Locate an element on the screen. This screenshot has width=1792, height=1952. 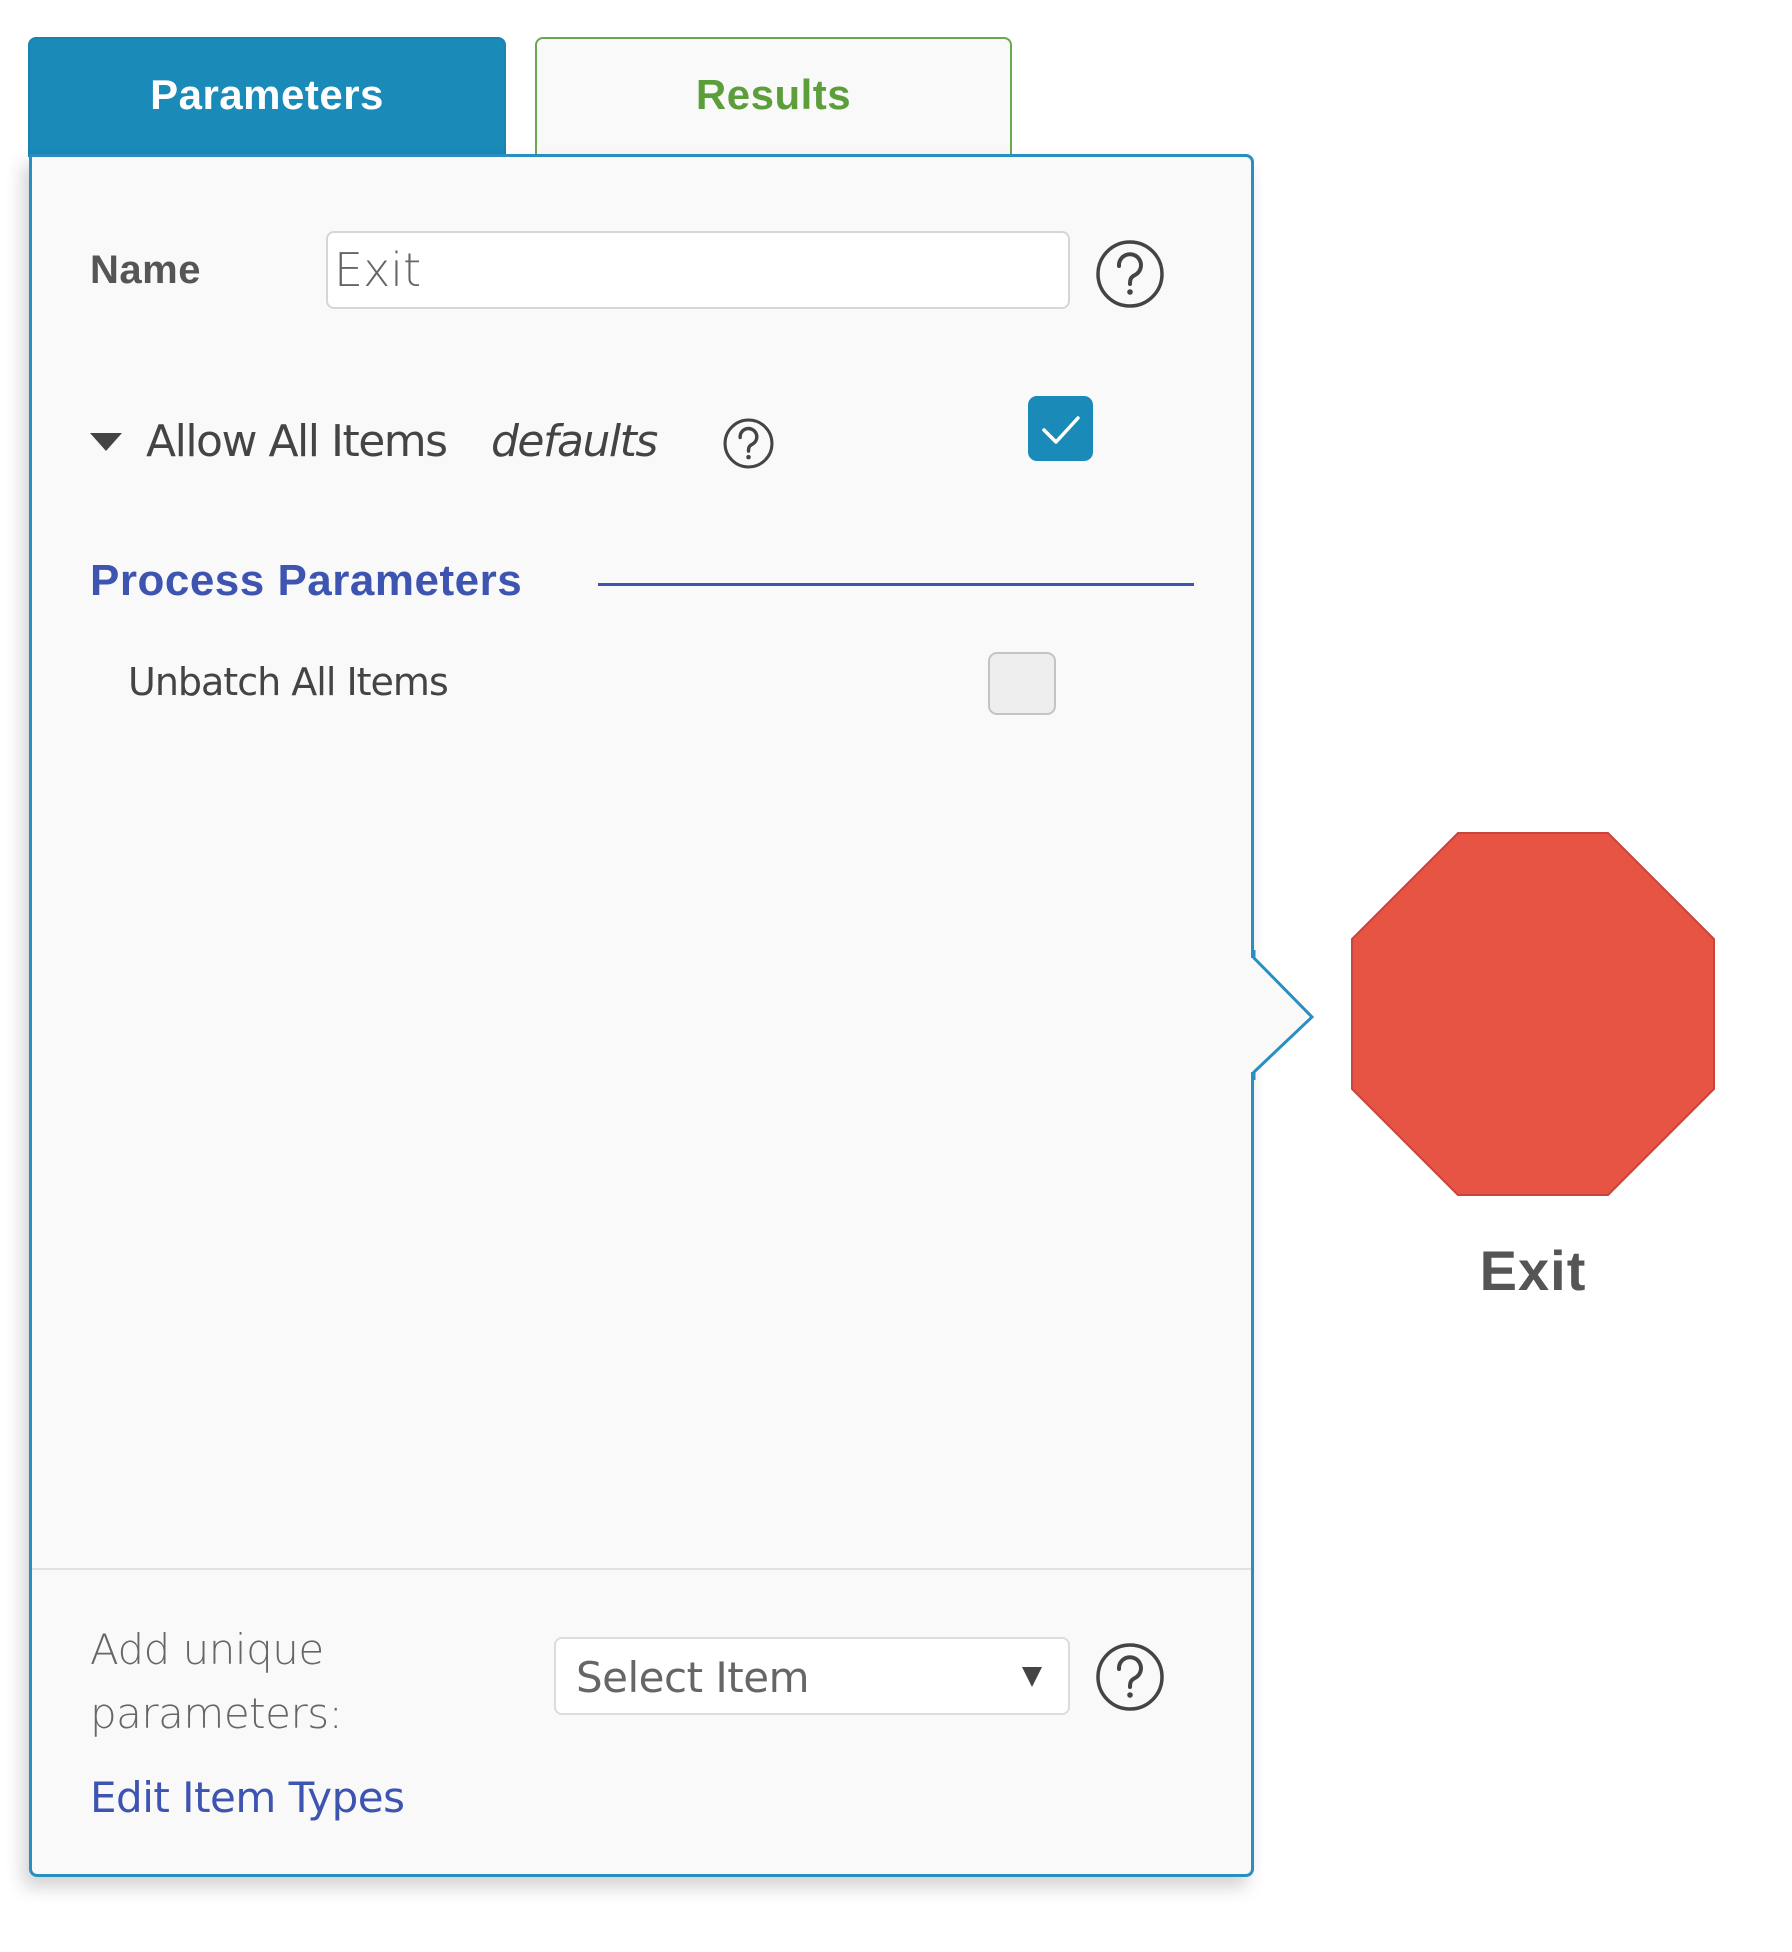
tab-parameters: Parameters is located at coordinates (267, 97).